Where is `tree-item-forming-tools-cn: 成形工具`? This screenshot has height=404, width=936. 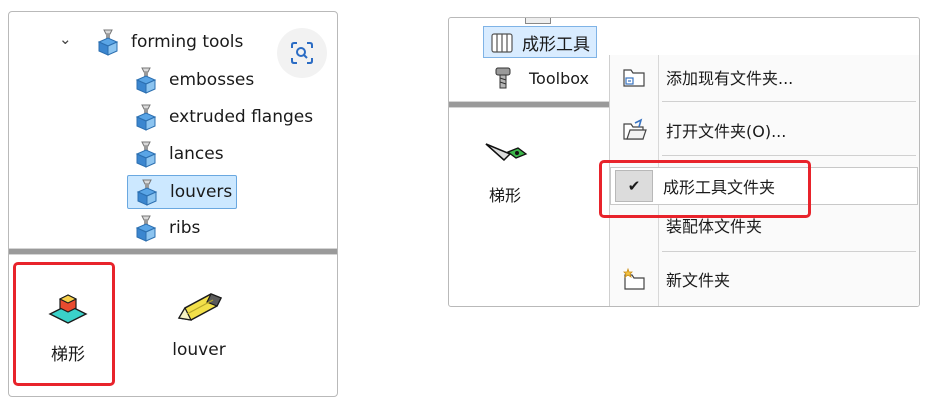
tree-item-forming-tools-cn: 成形工具 is located at coordinates (540, 42).